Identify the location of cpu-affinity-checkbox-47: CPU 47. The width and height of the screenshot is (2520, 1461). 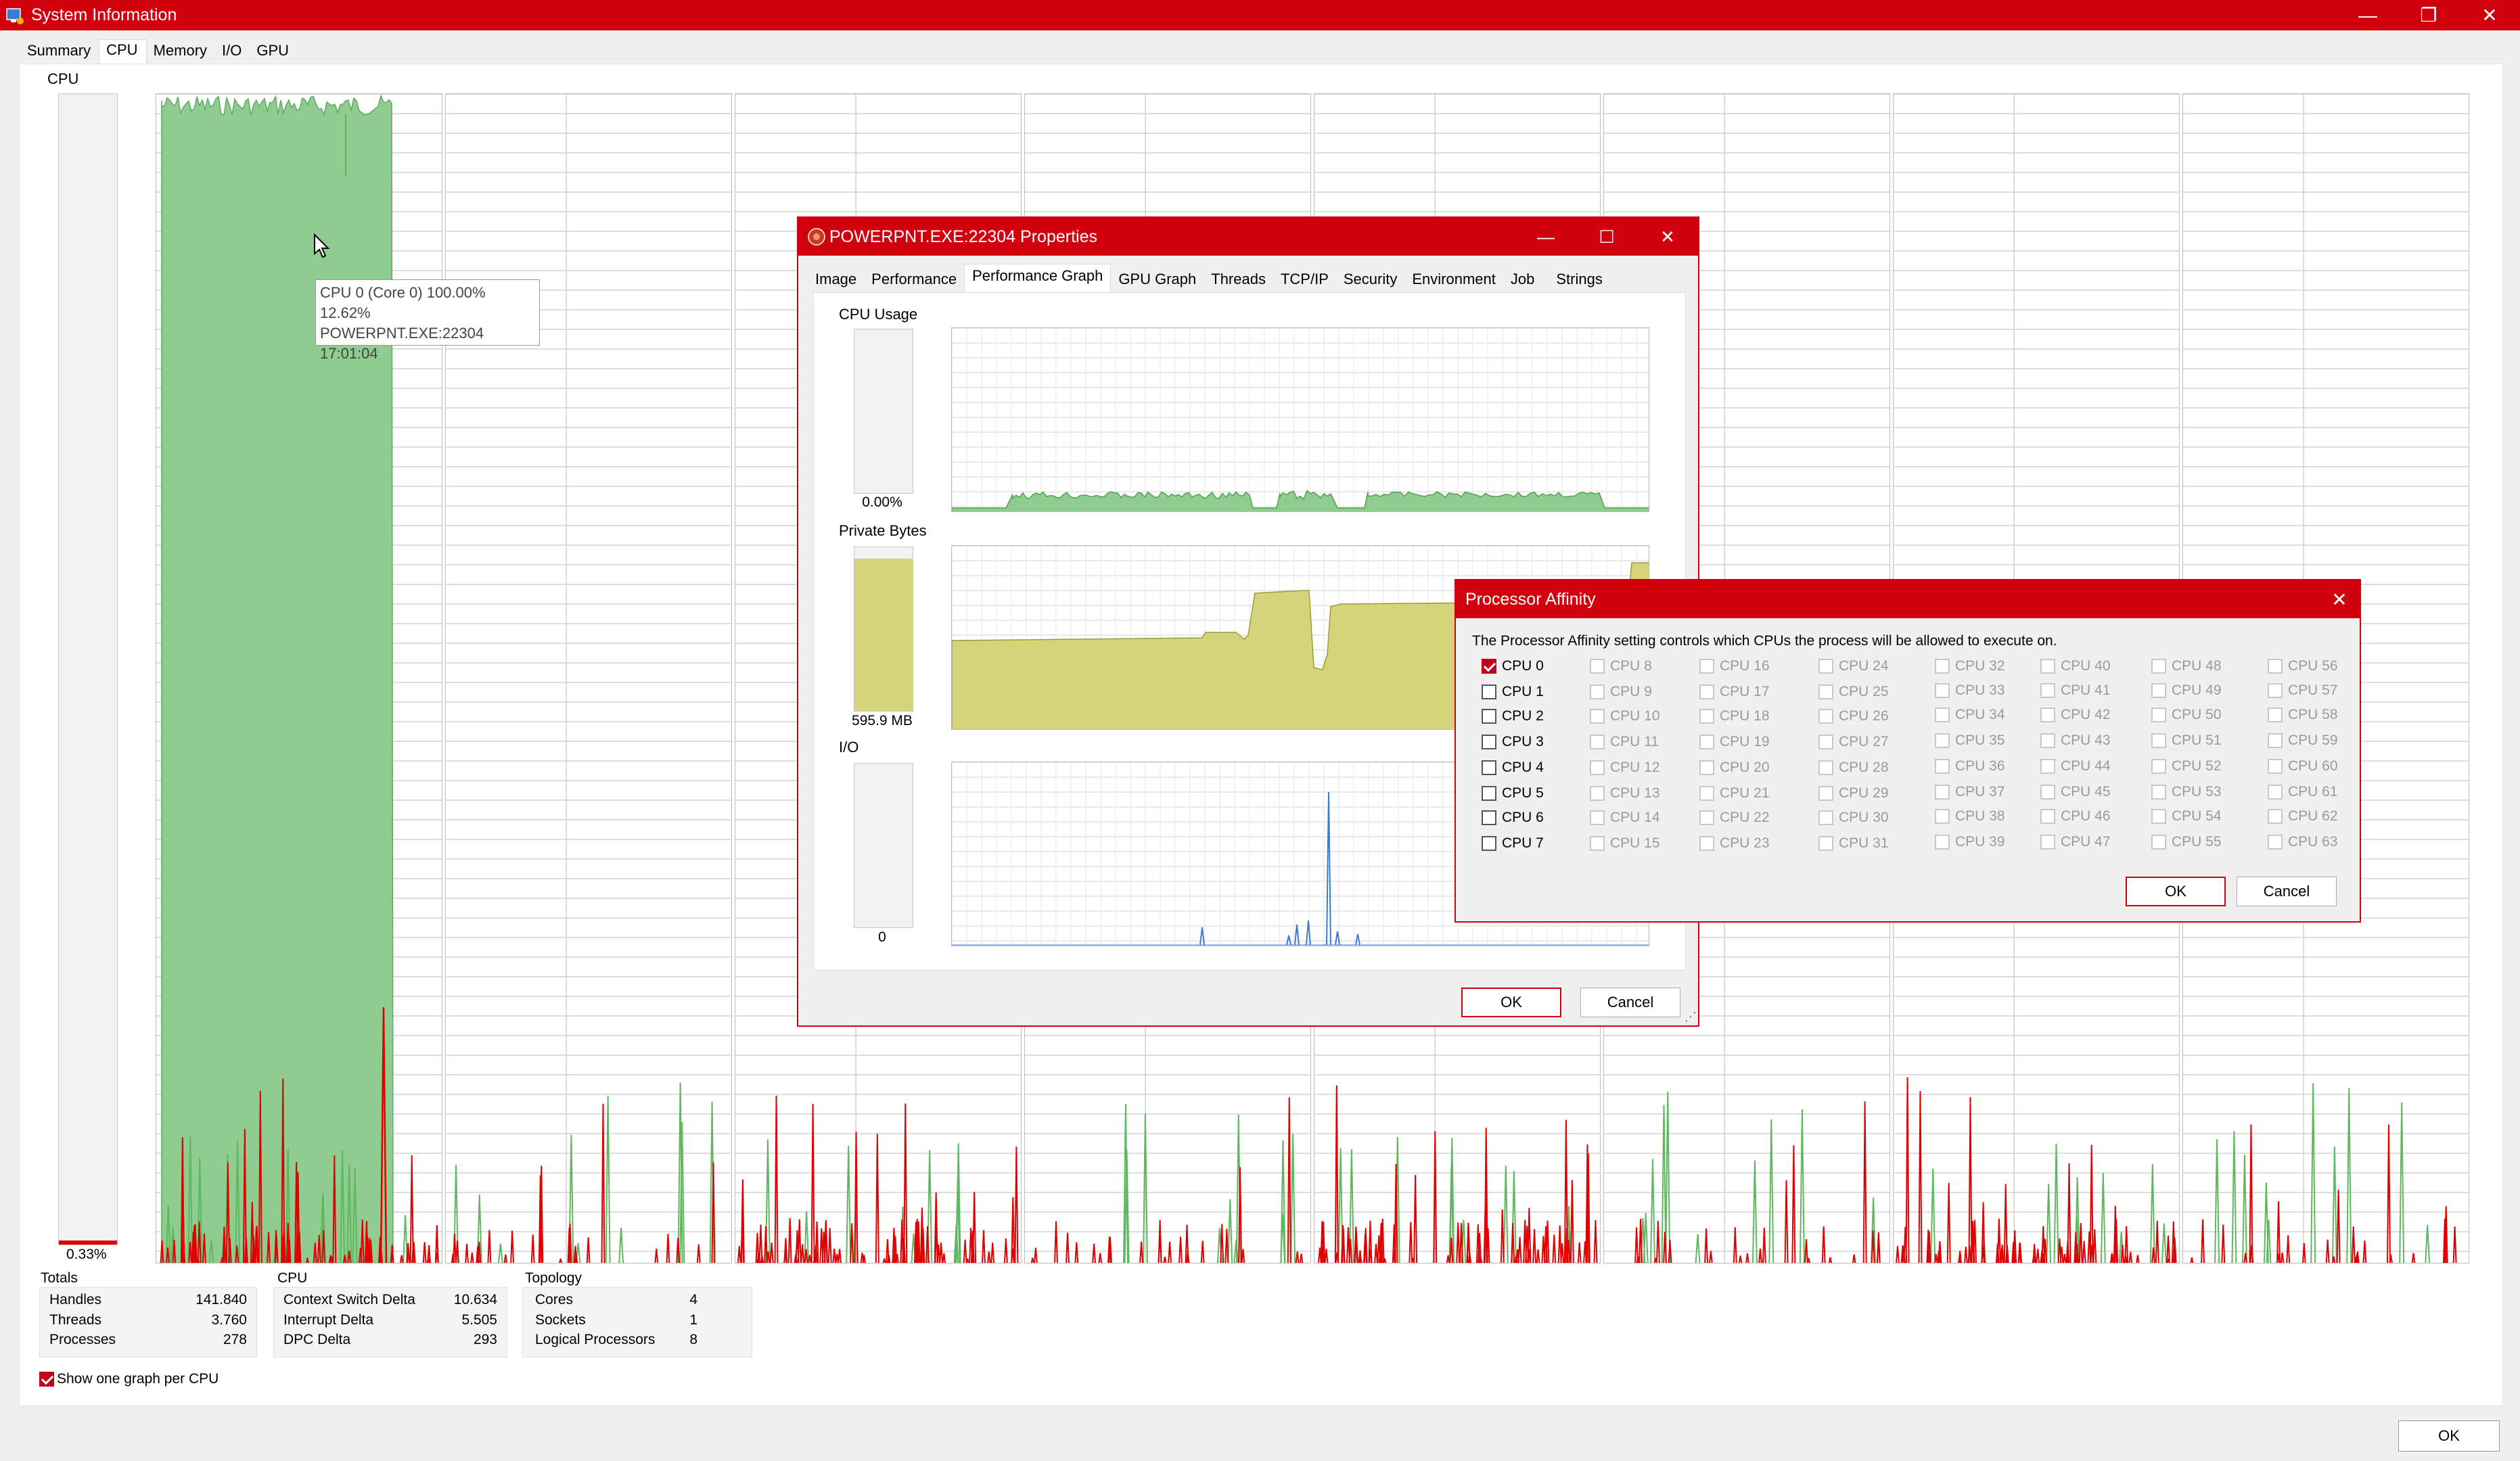
(2076, 842).